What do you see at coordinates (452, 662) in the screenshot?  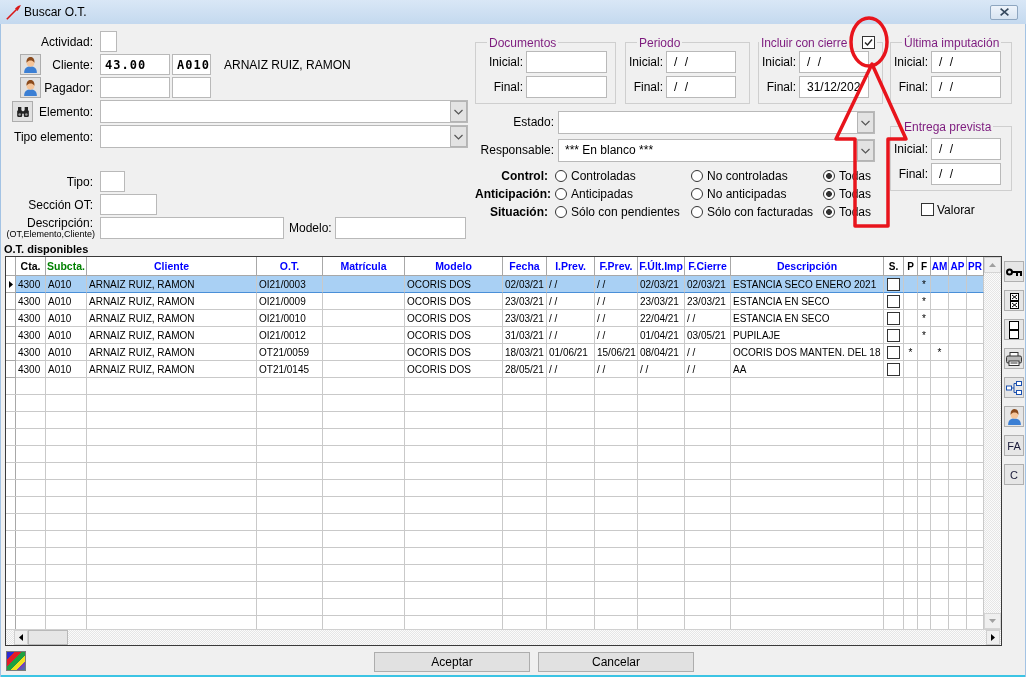 I see `dialog-button: Aceptar` at bounding box center [452, 662].